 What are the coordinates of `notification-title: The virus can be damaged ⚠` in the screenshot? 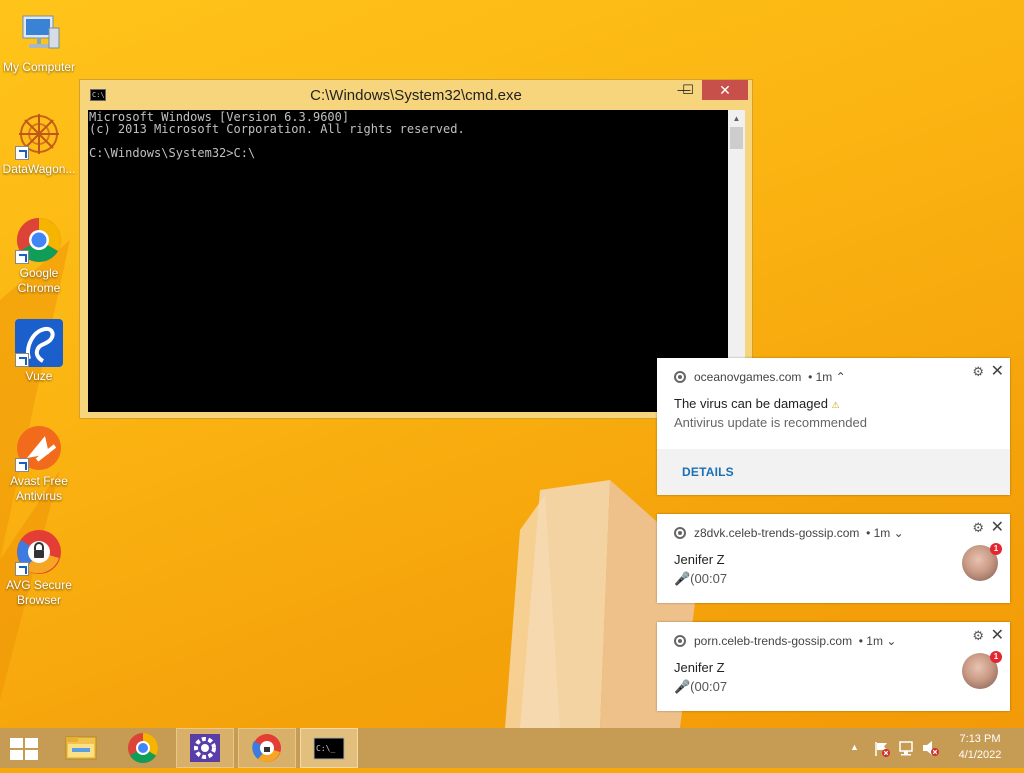 It's located at (757, 403).